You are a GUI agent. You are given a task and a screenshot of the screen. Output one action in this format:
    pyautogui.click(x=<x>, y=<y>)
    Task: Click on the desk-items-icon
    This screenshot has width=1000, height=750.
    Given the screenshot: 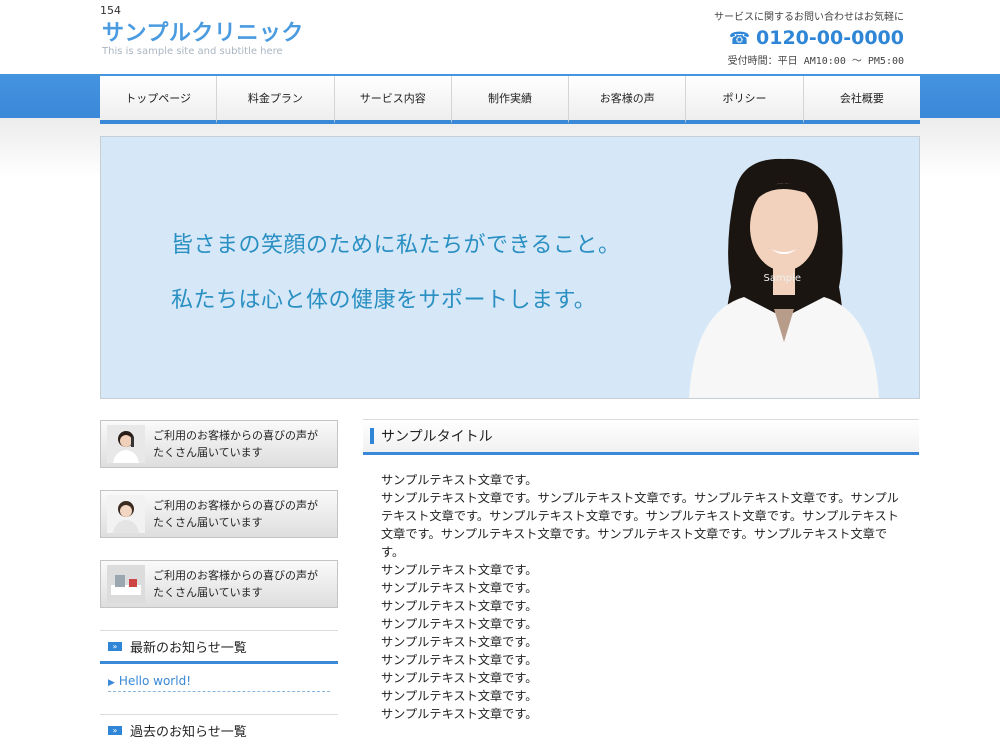 What is the action you would take?
    pyautogui.click(x=126, y=584)
    